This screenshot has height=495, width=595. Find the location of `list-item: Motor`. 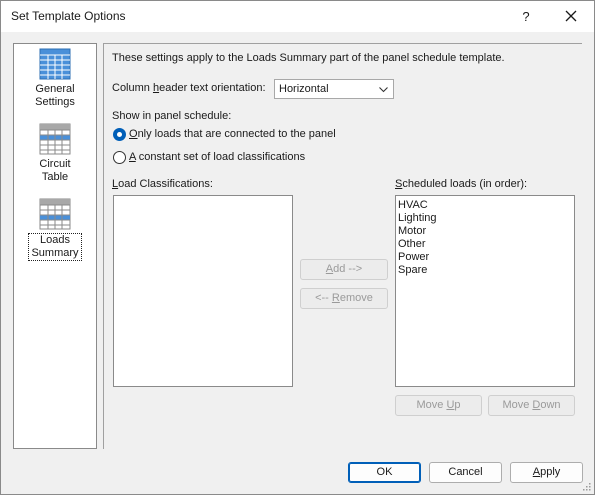

list-item: Motor is located at coordinates (485, 231).